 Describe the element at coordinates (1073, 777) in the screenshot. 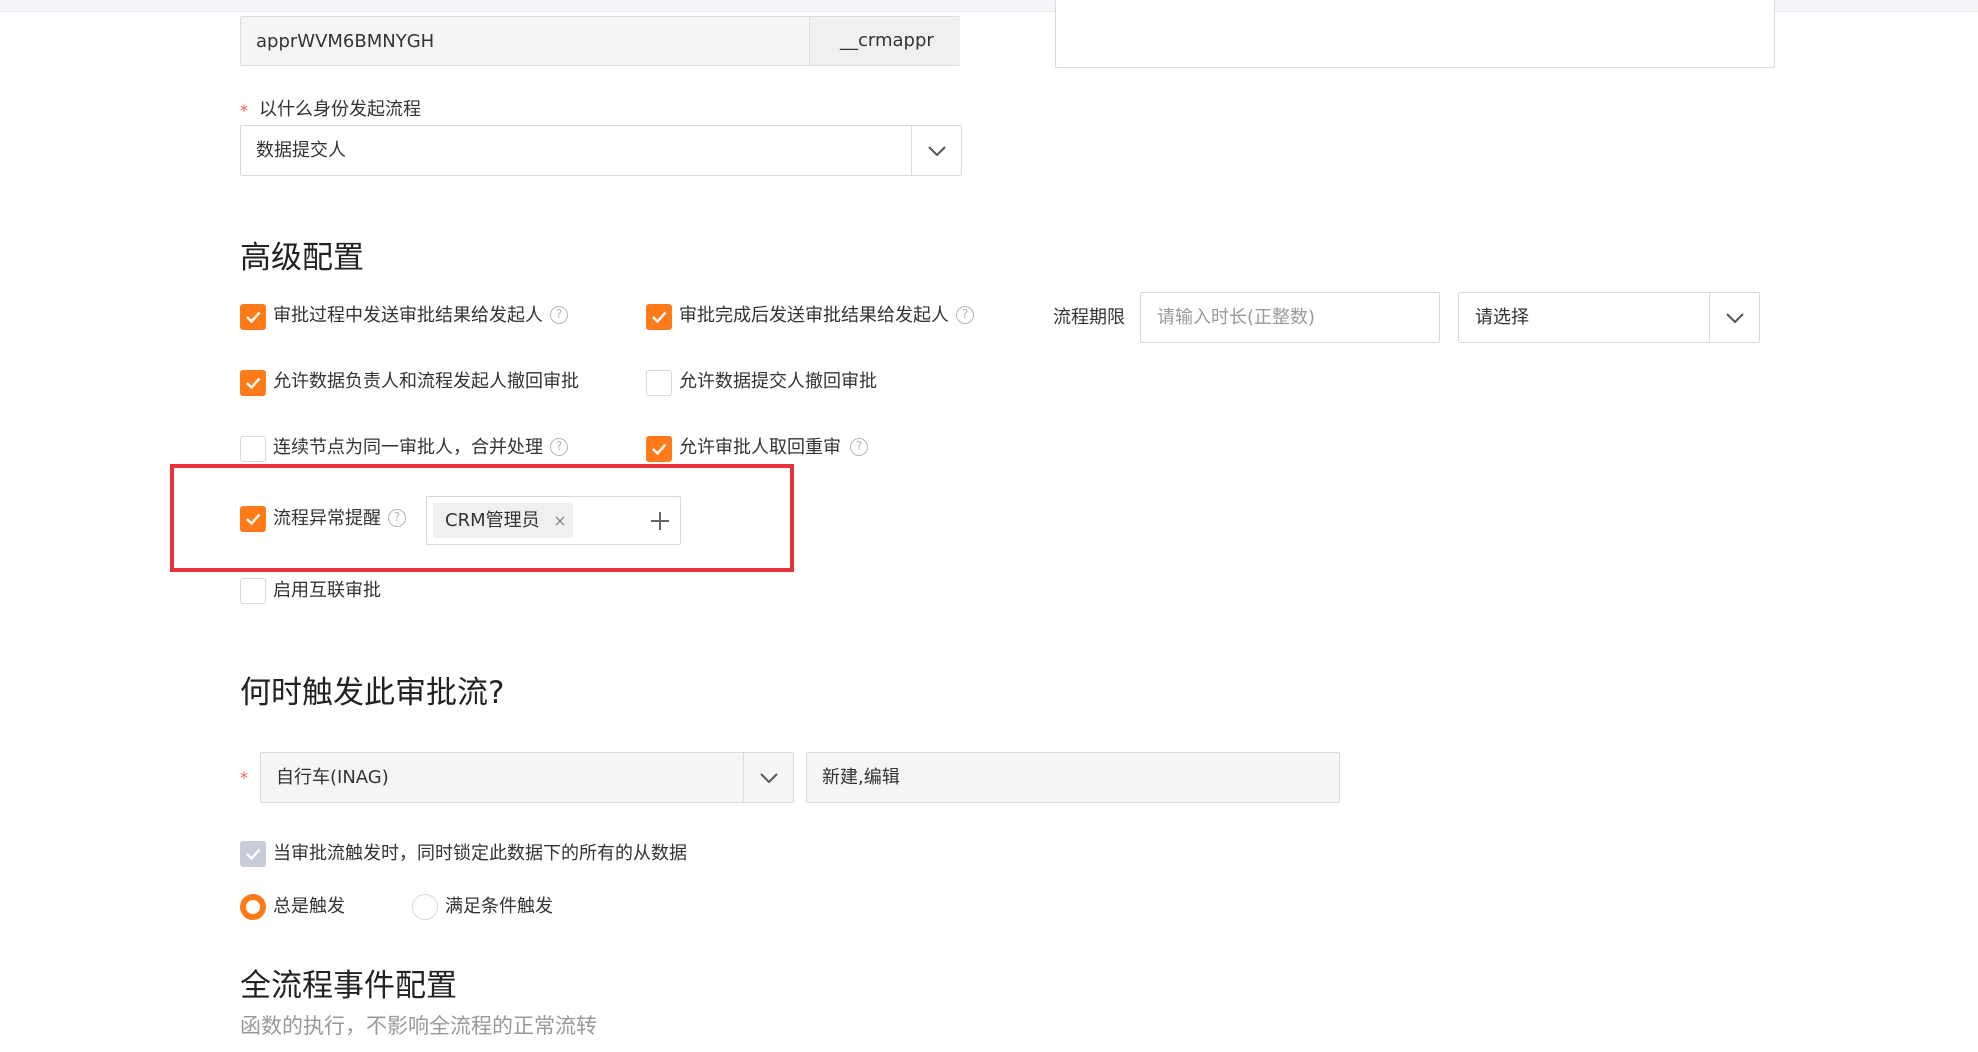

I see `trigger-action-field: 新建,编辑` at that location.